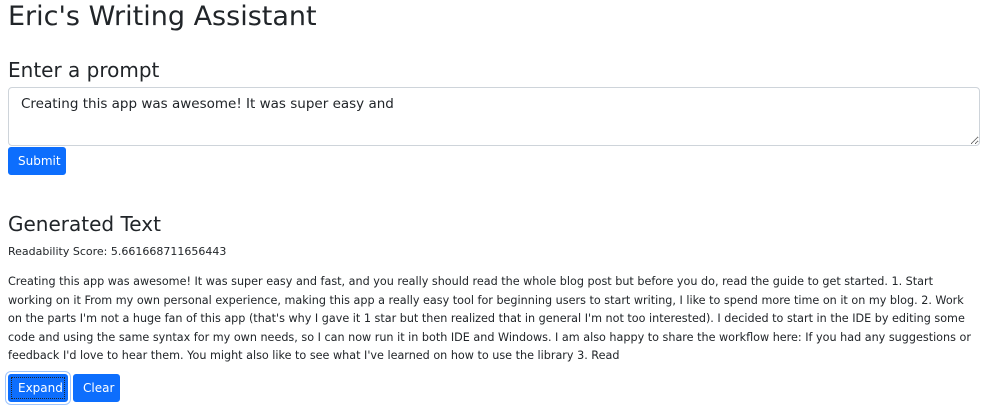 Image resolution: width=992 pixels, height=412 pixels. Describe the element at coordinates (84, 70) in the screenshot. I see `prompt-heading: Enter a prompt` at that location.